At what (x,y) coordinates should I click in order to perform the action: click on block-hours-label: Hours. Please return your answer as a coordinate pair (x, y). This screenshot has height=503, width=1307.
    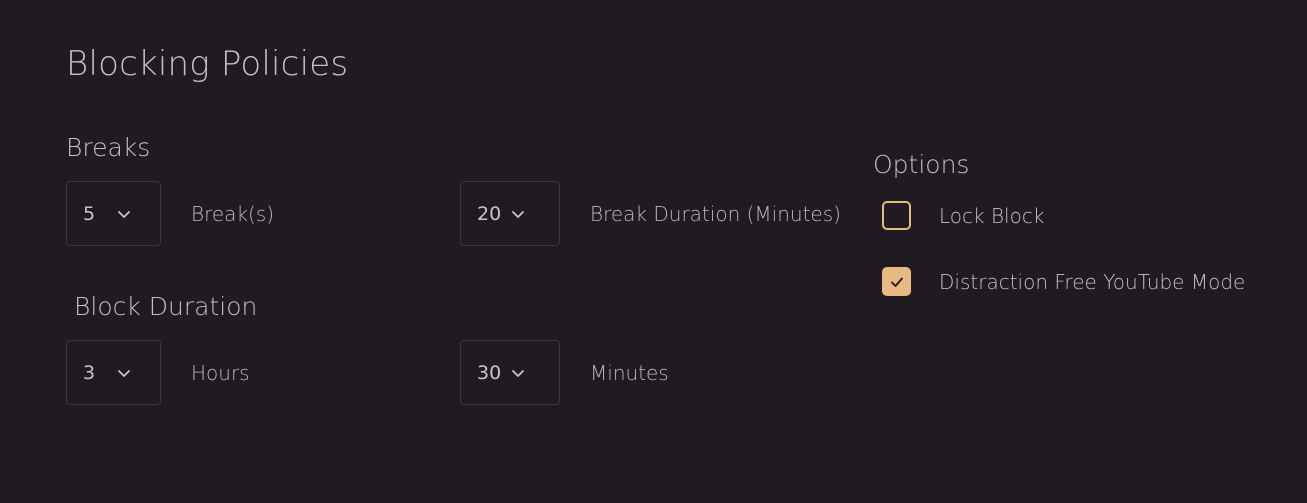
    Looking at the image, I should click on (220, 373).